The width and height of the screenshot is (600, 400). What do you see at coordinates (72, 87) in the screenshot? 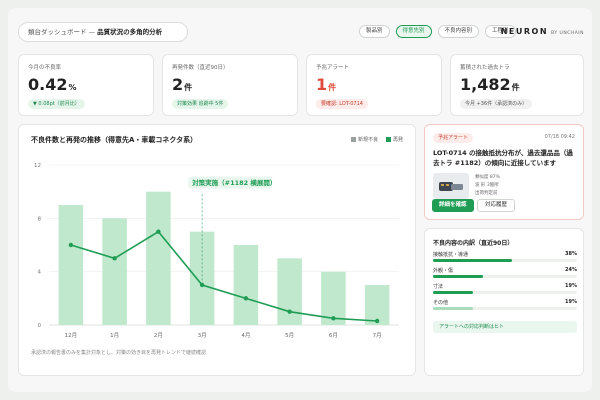
I see `kpi-unit: %` at bounding box center [72, 87].